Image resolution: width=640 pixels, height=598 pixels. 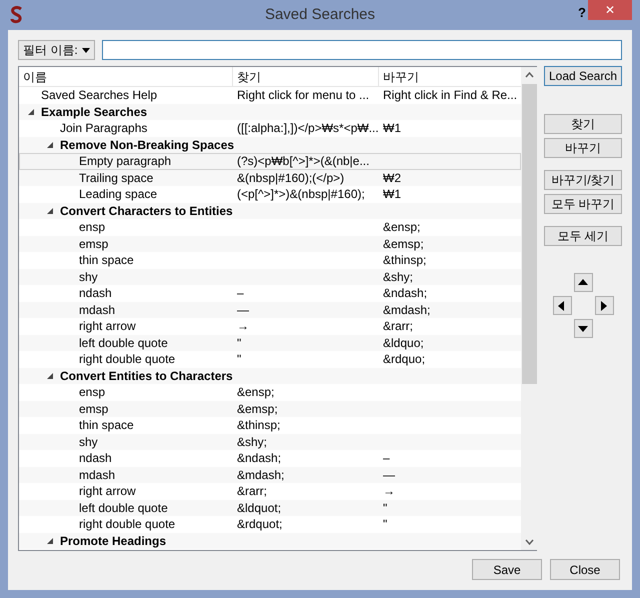 What do you see at coordinates (583, 328) in the screenshot?
I see `move-down-button` at bounding box center [583, 328].